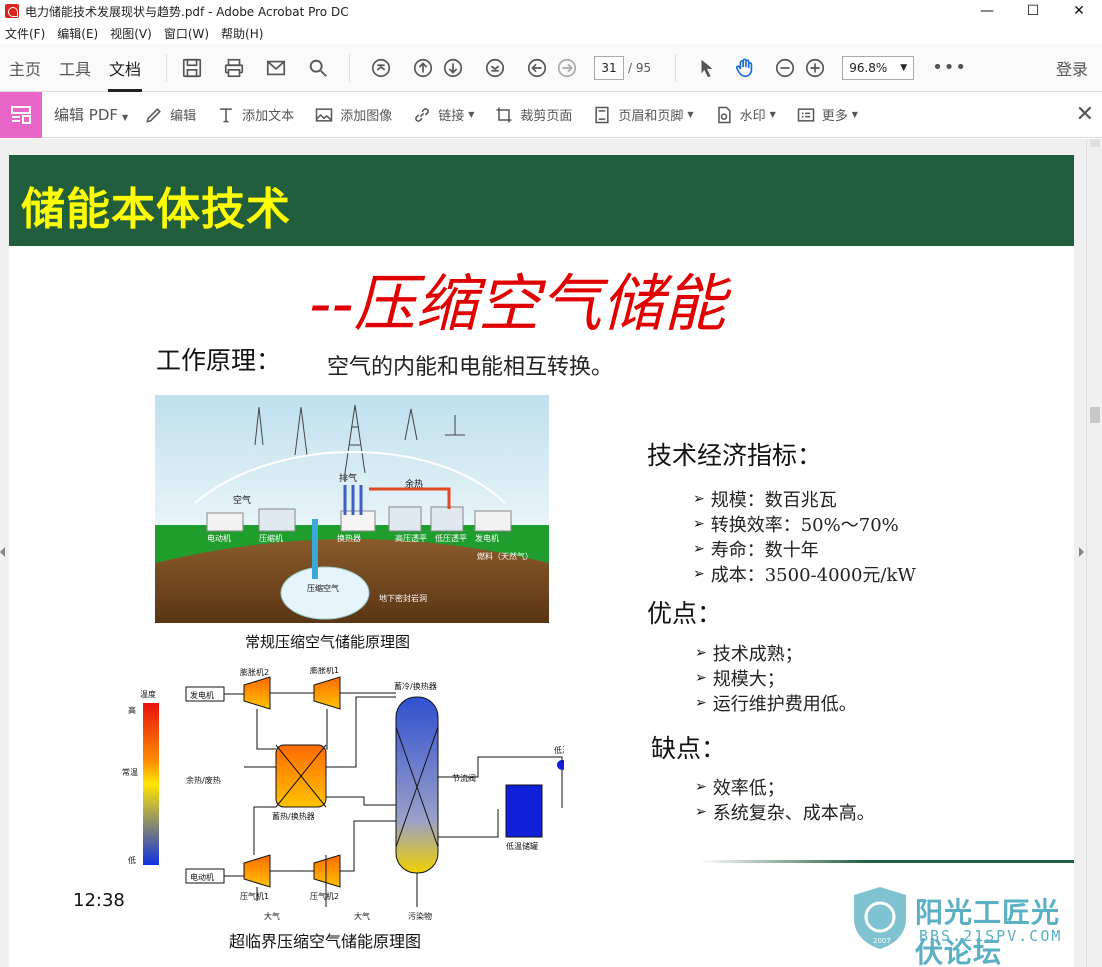  What do you see at coordinates (609, 67) in the screenshot?
I see `page-number-input: 31` at bounding box center [609, 67].